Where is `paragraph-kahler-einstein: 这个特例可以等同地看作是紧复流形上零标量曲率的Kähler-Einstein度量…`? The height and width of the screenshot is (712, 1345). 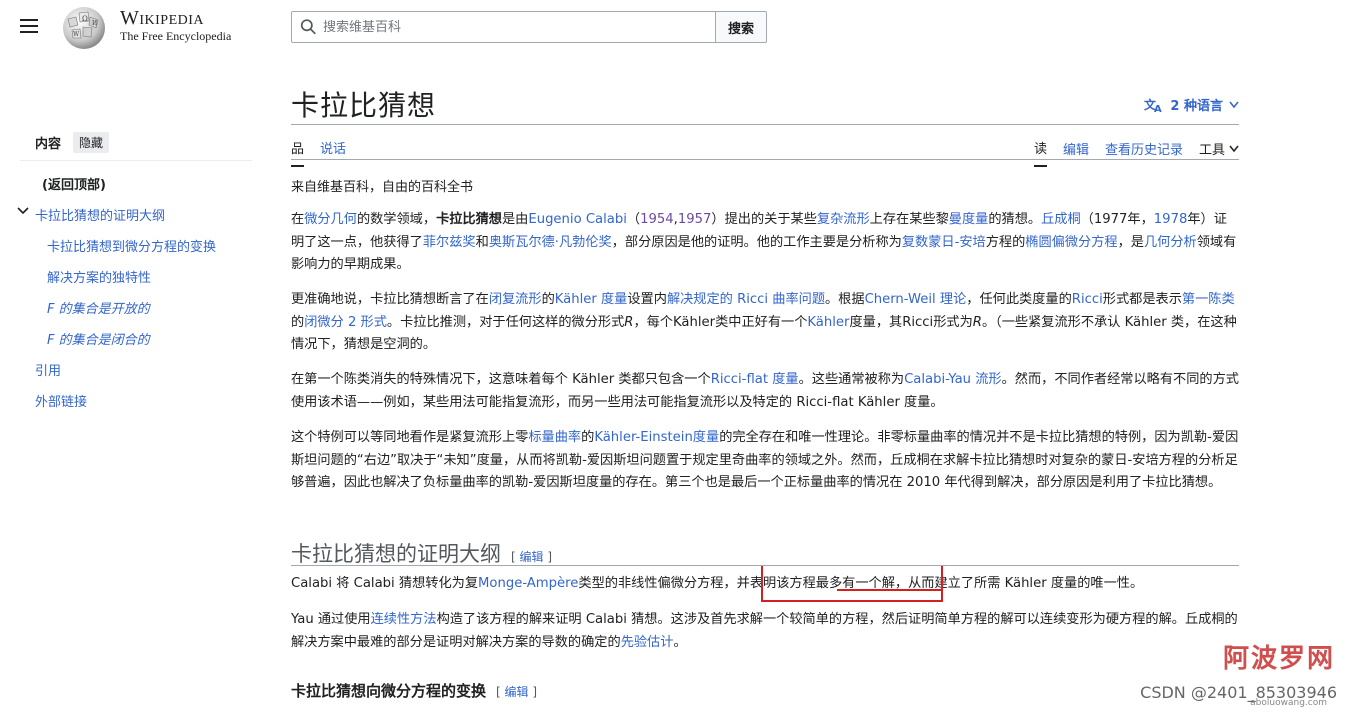
paragraph-kahler-einstein: 这个特例可以等同地看作是紧复流形上零标量曲率的Kähler-Einstein度量… is located at coordinates (765, 461).